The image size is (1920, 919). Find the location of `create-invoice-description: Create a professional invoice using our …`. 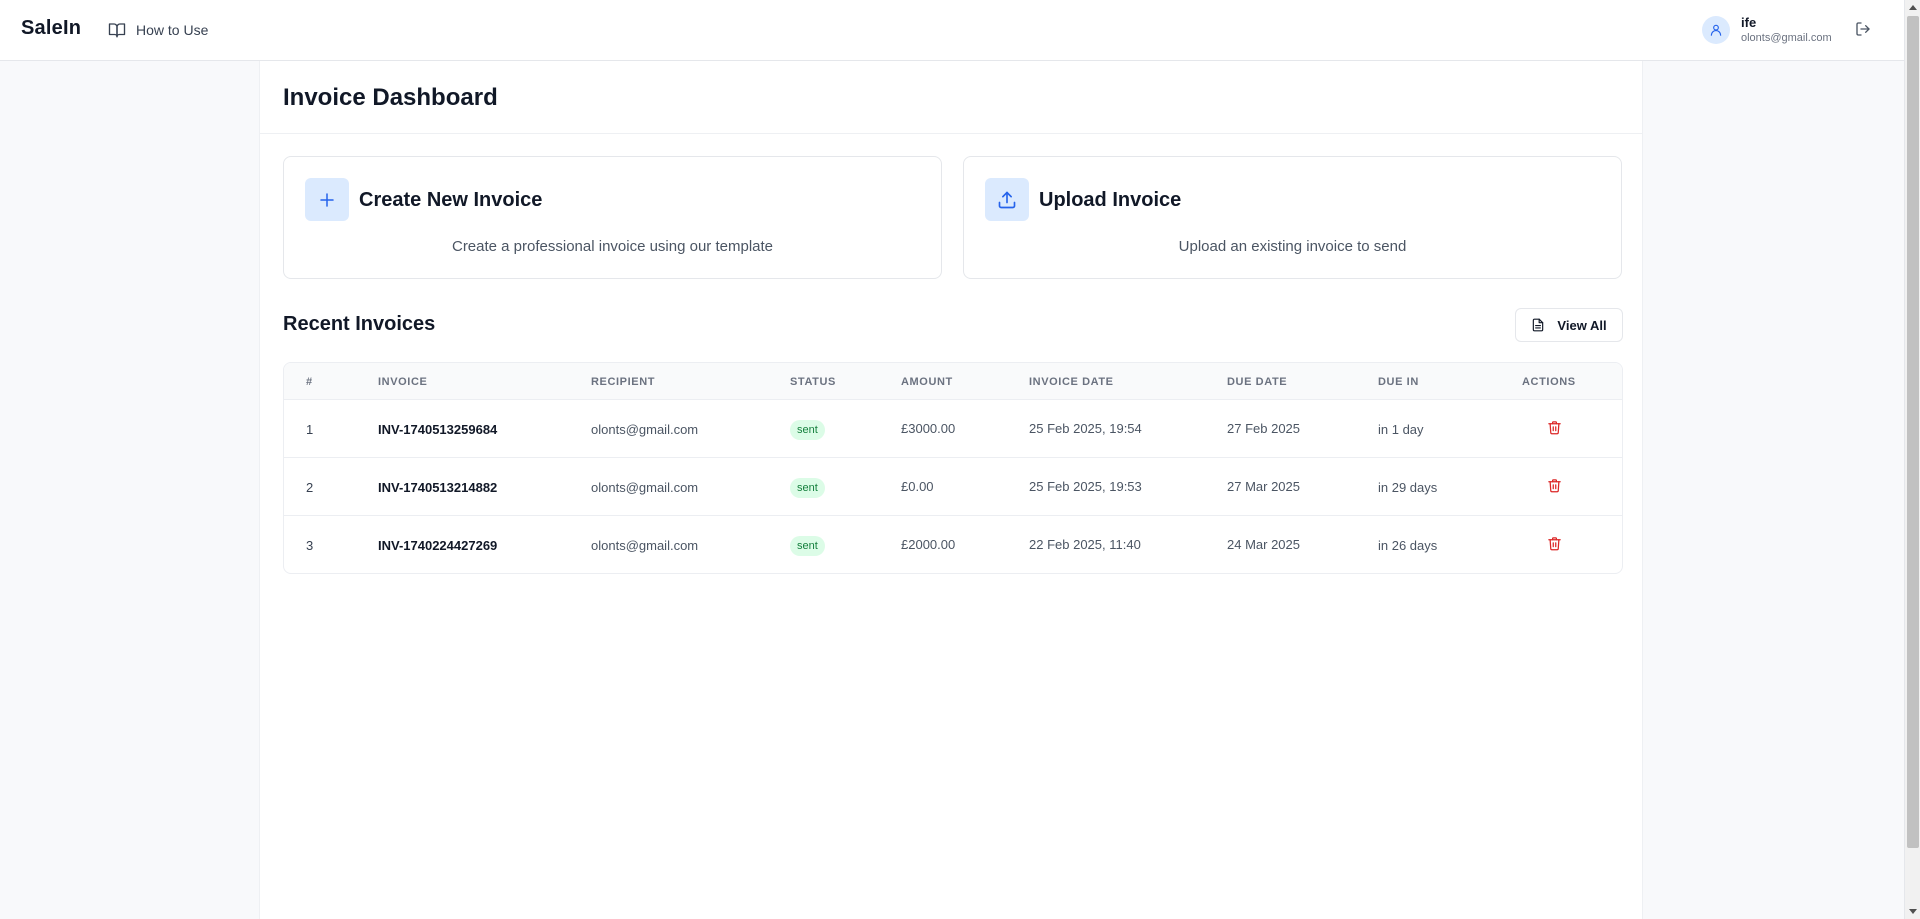

create-invoice-description: Create a professional invoice using our … is located at coordinates (612, 246).